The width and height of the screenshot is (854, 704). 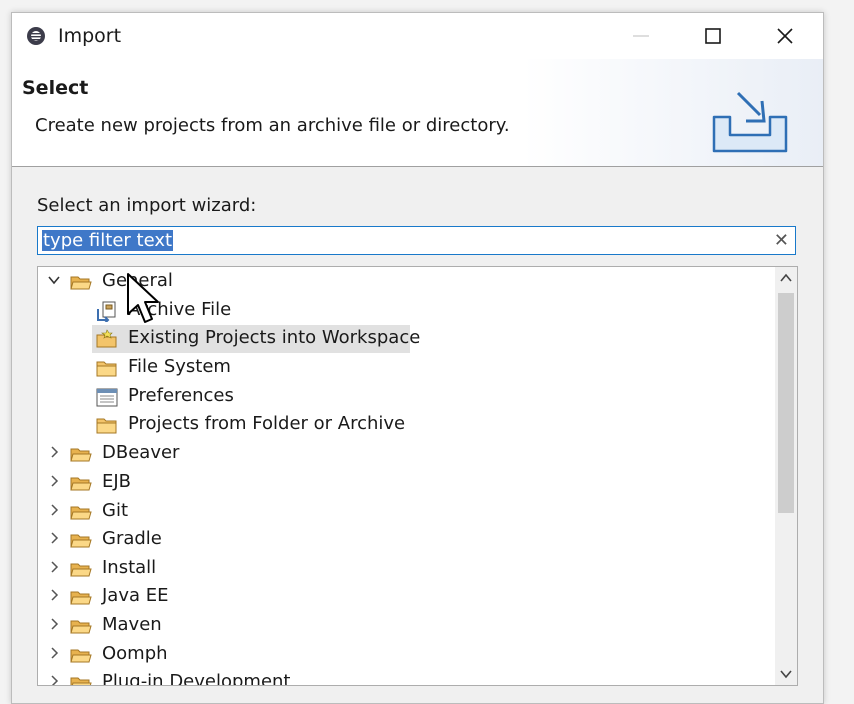 What do you see at coordinates (417, 36) in the screenshot?
I see `title-bar: Import` at bounding box center [417, 36].